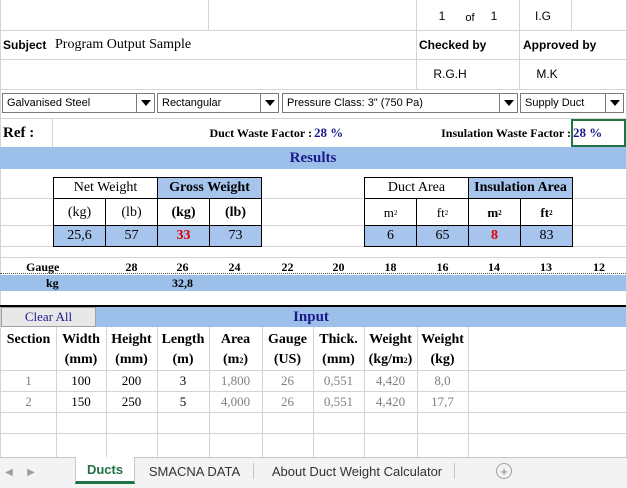 The image size is (627, 488). What do you see at coordinates (442, 16) in the screenshot?
I see `page-number: 1` at bounding box center [442, 16].